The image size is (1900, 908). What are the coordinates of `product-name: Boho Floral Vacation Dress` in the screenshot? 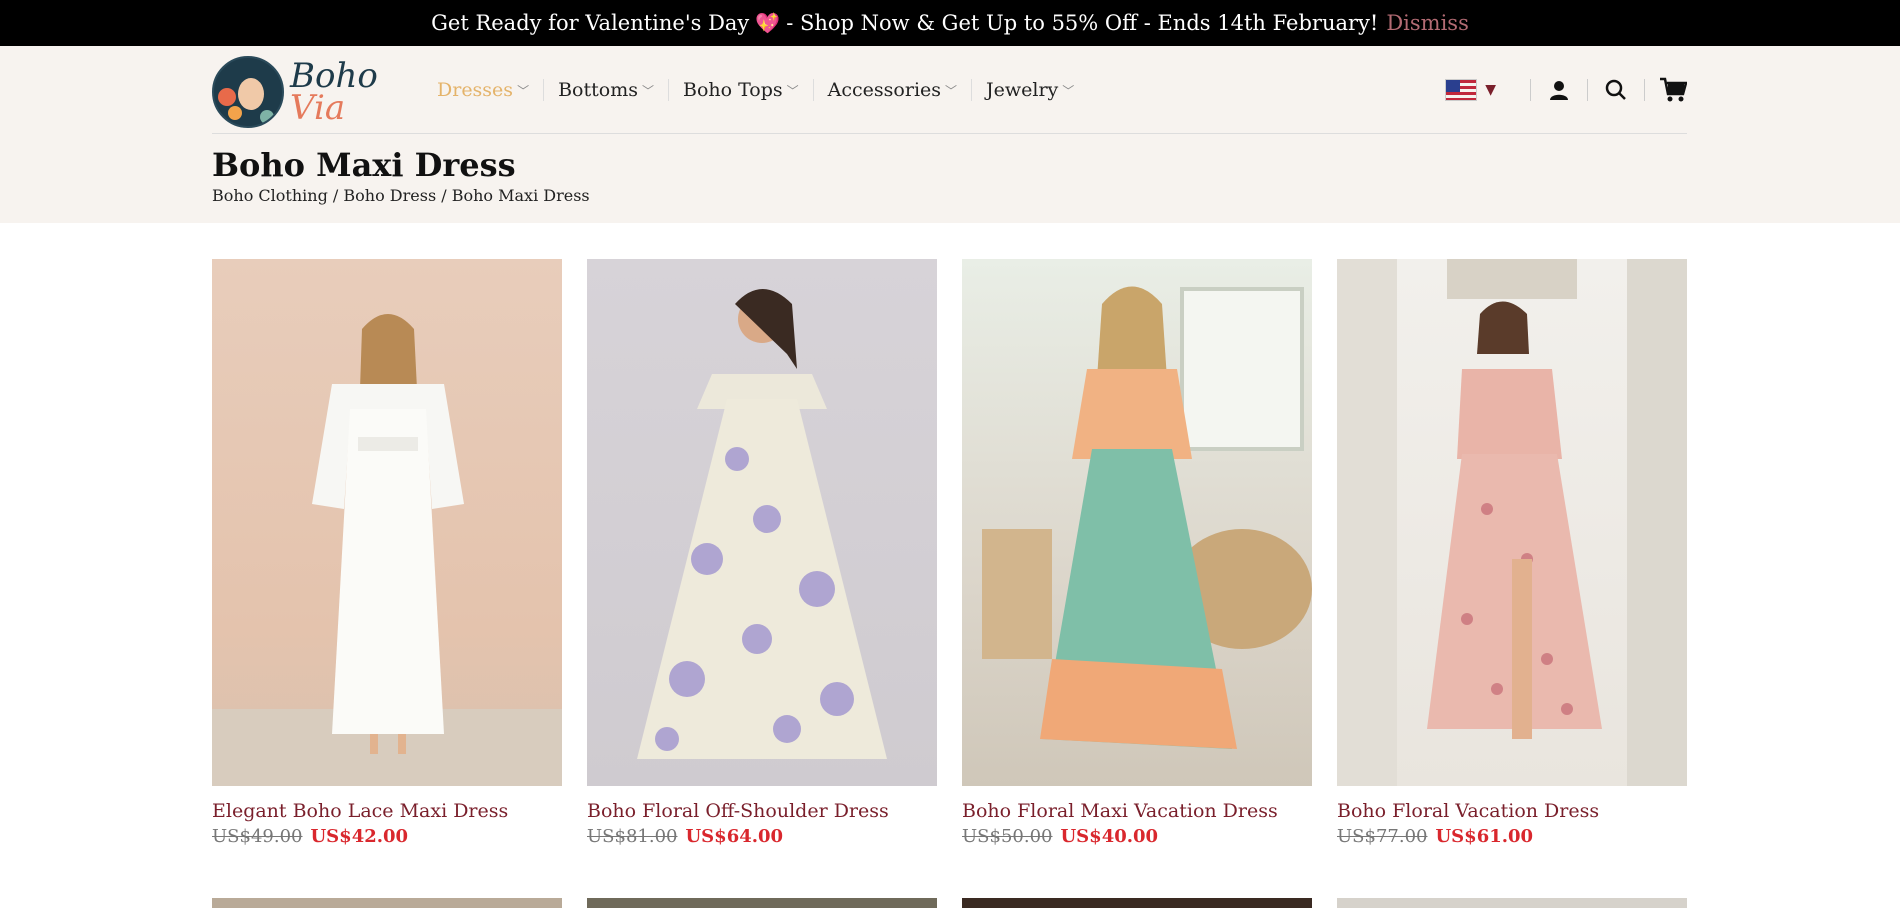 It's located at (1512, 811).